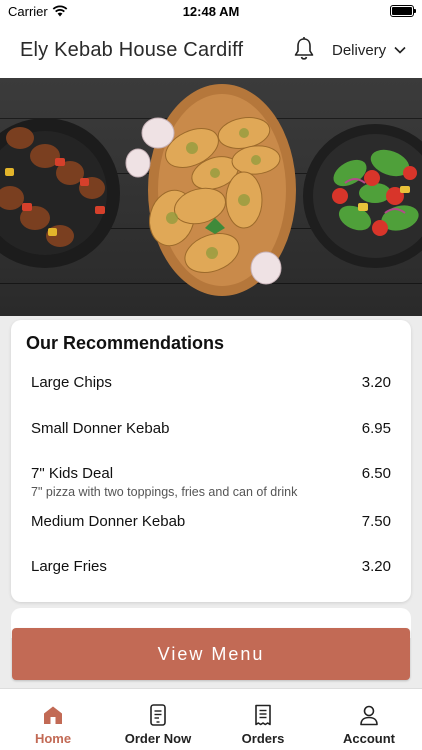  Describe the element at coordinates (211, 428) in the screenshot. I see `recommendation-item: Small Donner Kebab 6.95` at that location.